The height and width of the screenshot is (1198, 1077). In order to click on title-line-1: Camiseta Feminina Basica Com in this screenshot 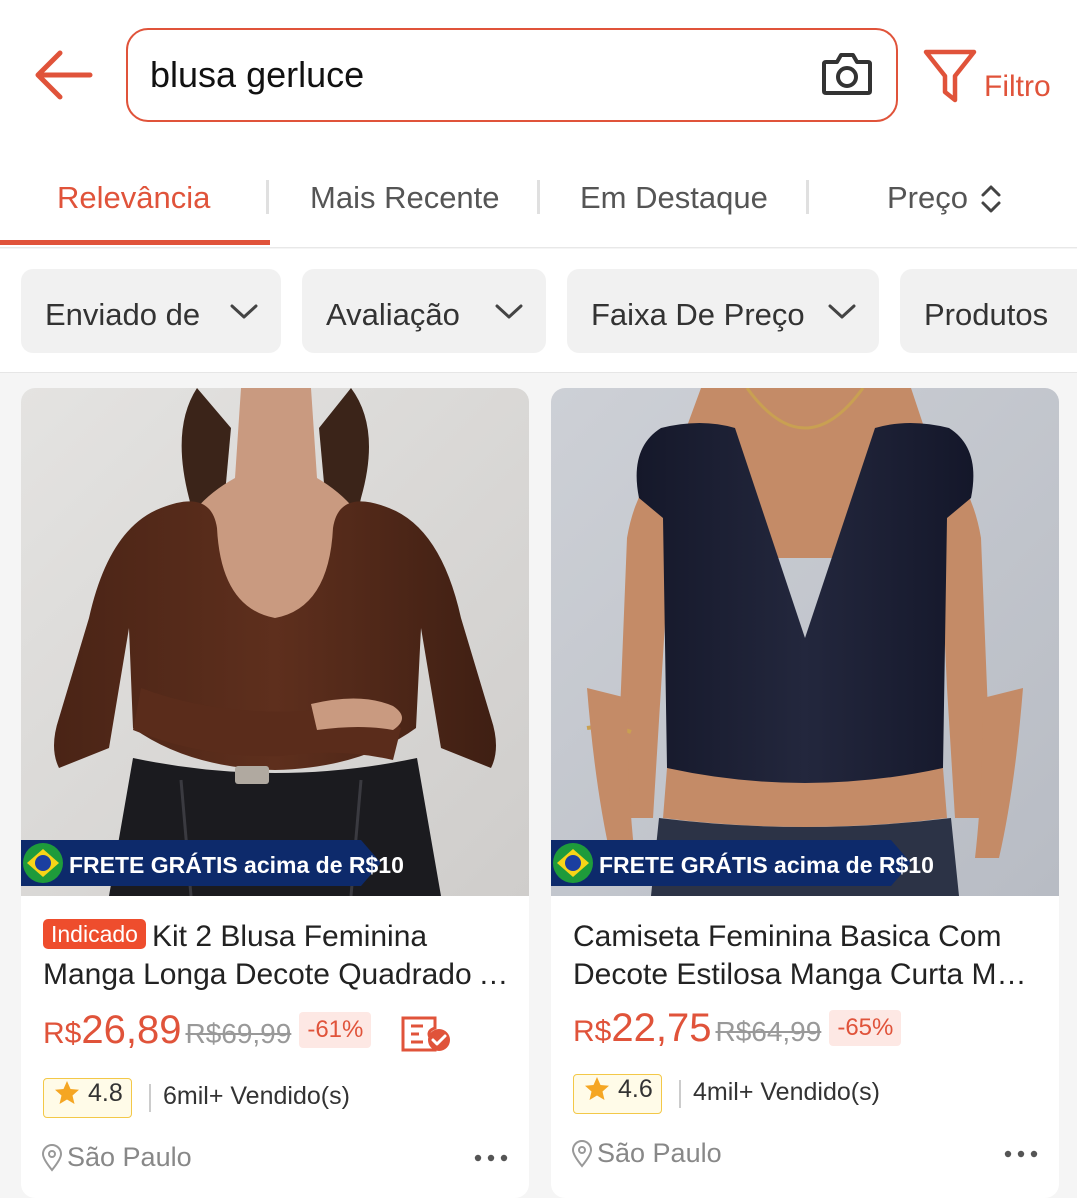, I will do `click(787, 936)`.